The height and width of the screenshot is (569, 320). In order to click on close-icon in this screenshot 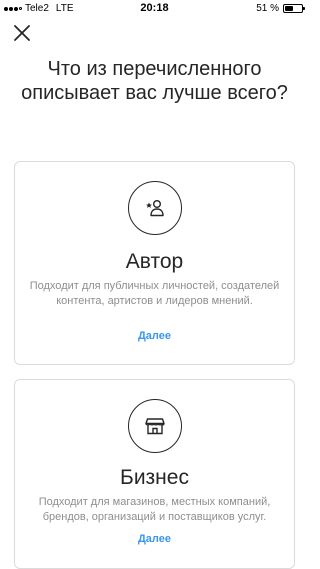, I will do `click(22, 33)`.